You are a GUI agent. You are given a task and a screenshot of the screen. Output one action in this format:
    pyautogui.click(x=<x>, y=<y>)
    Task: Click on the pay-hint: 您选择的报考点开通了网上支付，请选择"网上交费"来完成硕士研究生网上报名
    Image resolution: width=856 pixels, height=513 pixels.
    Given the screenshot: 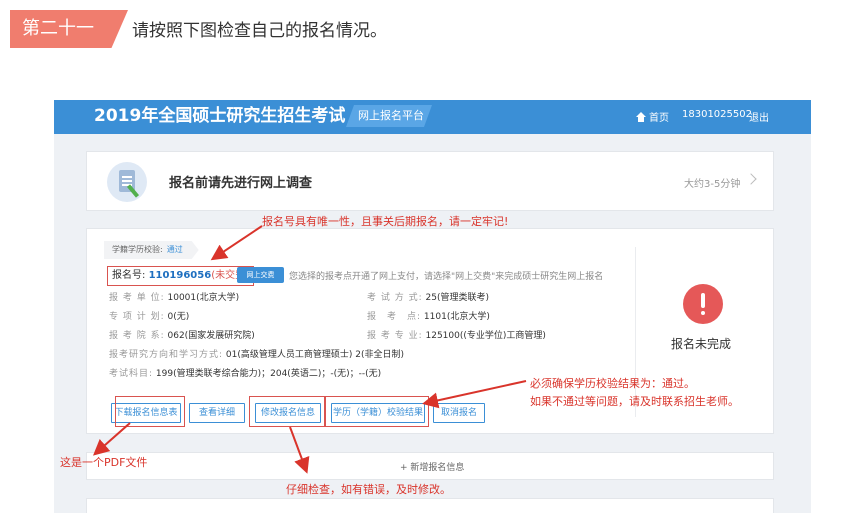 What is the action you would take?
    pyautogui.click(x=446, y=277)
    